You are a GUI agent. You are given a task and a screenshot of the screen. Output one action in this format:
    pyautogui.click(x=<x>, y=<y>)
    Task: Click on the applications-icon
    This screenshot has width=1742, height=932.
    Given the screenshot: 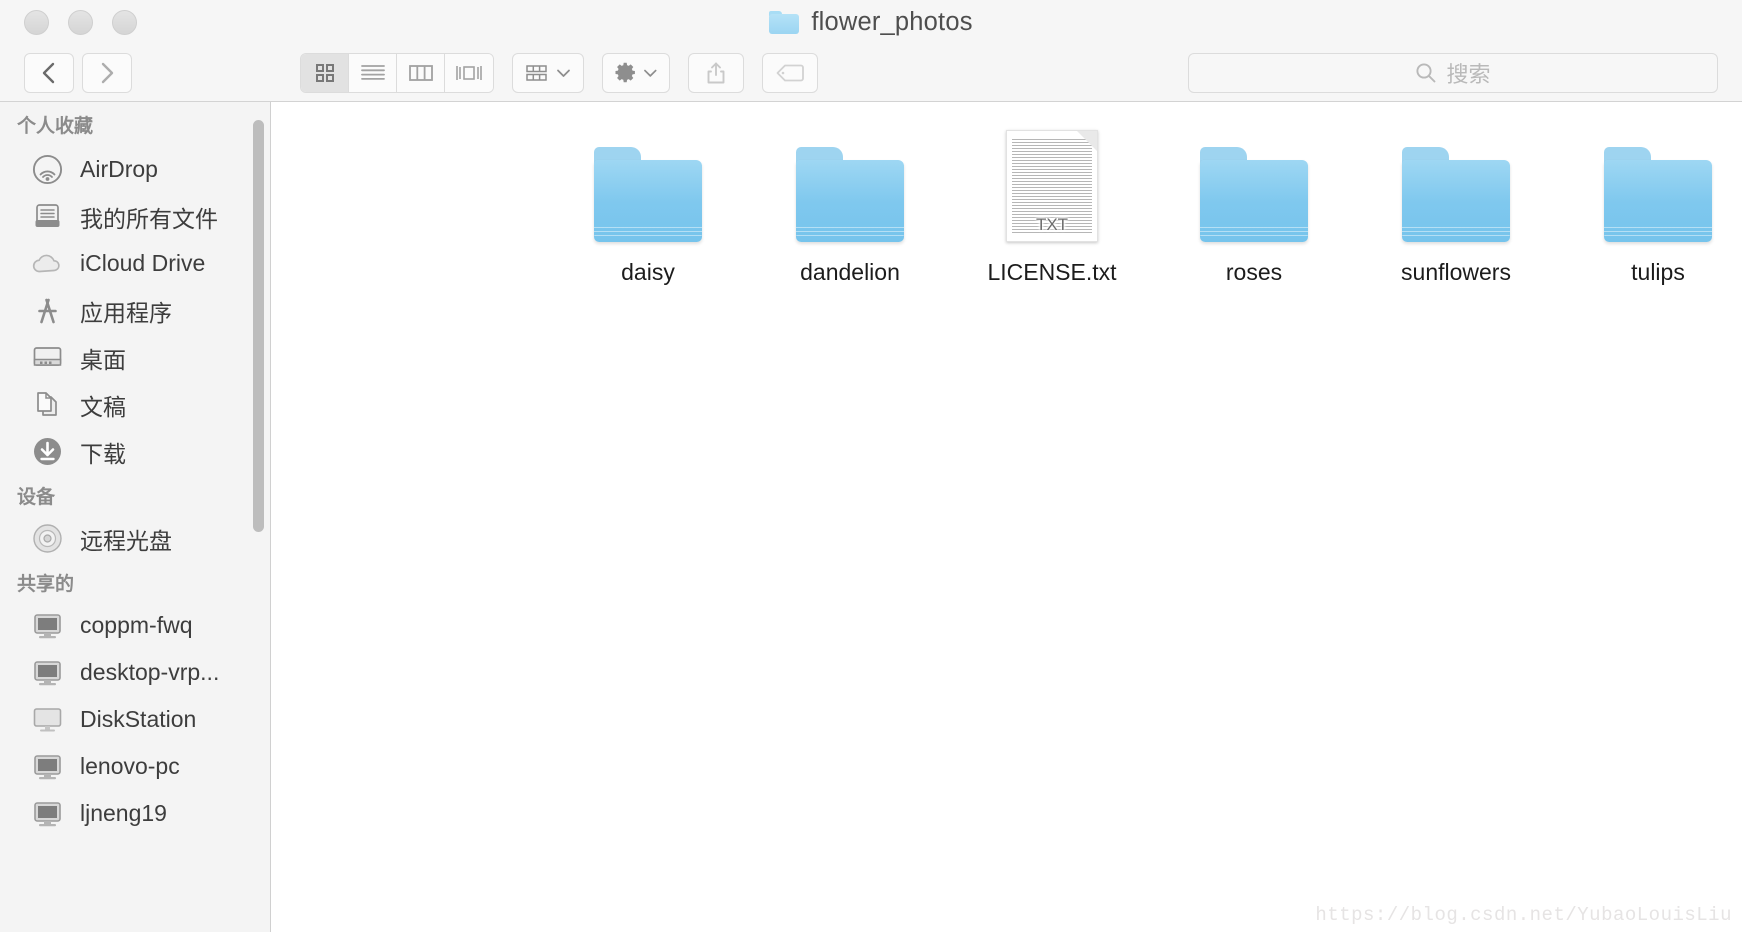 What is the action you would take?
    pyautogui.click(x=47, y=311)
    